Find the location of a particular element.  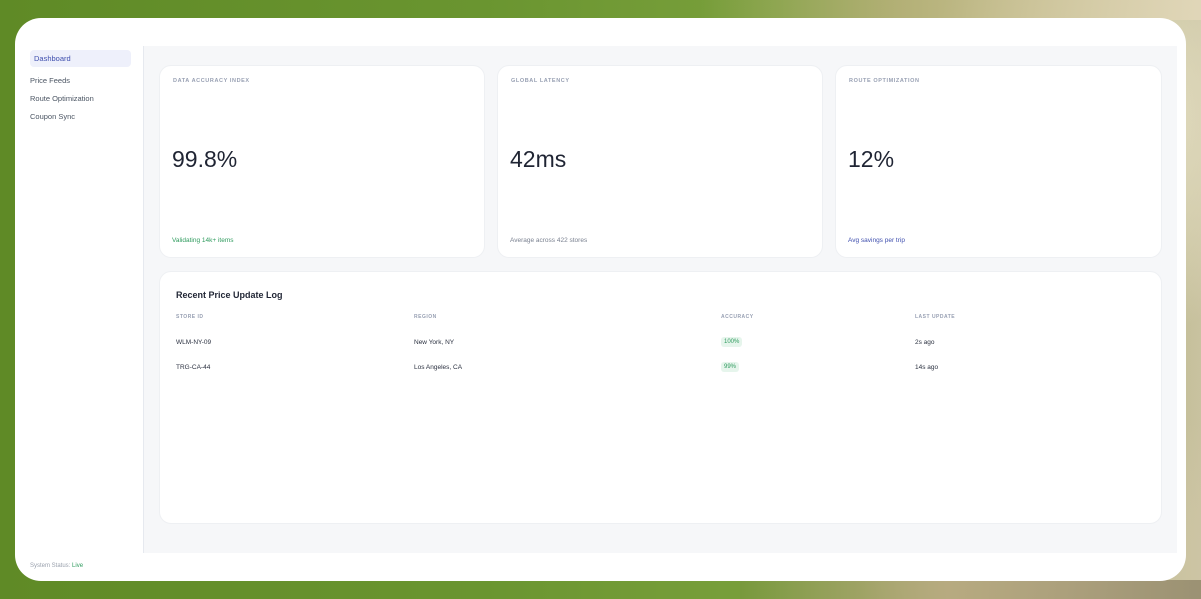

cell-last-update: 14s ago is located at coordinates (927, 367).